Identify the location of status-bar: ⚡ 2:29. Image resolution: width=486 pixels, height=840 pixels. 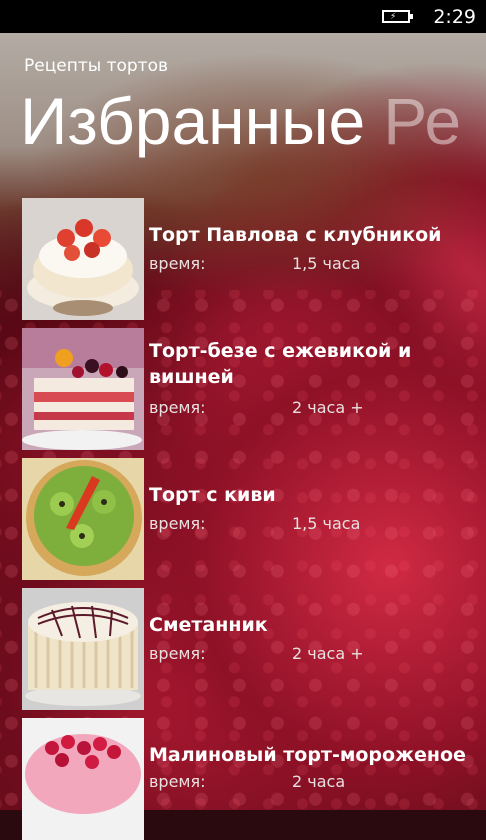
(243, 16).